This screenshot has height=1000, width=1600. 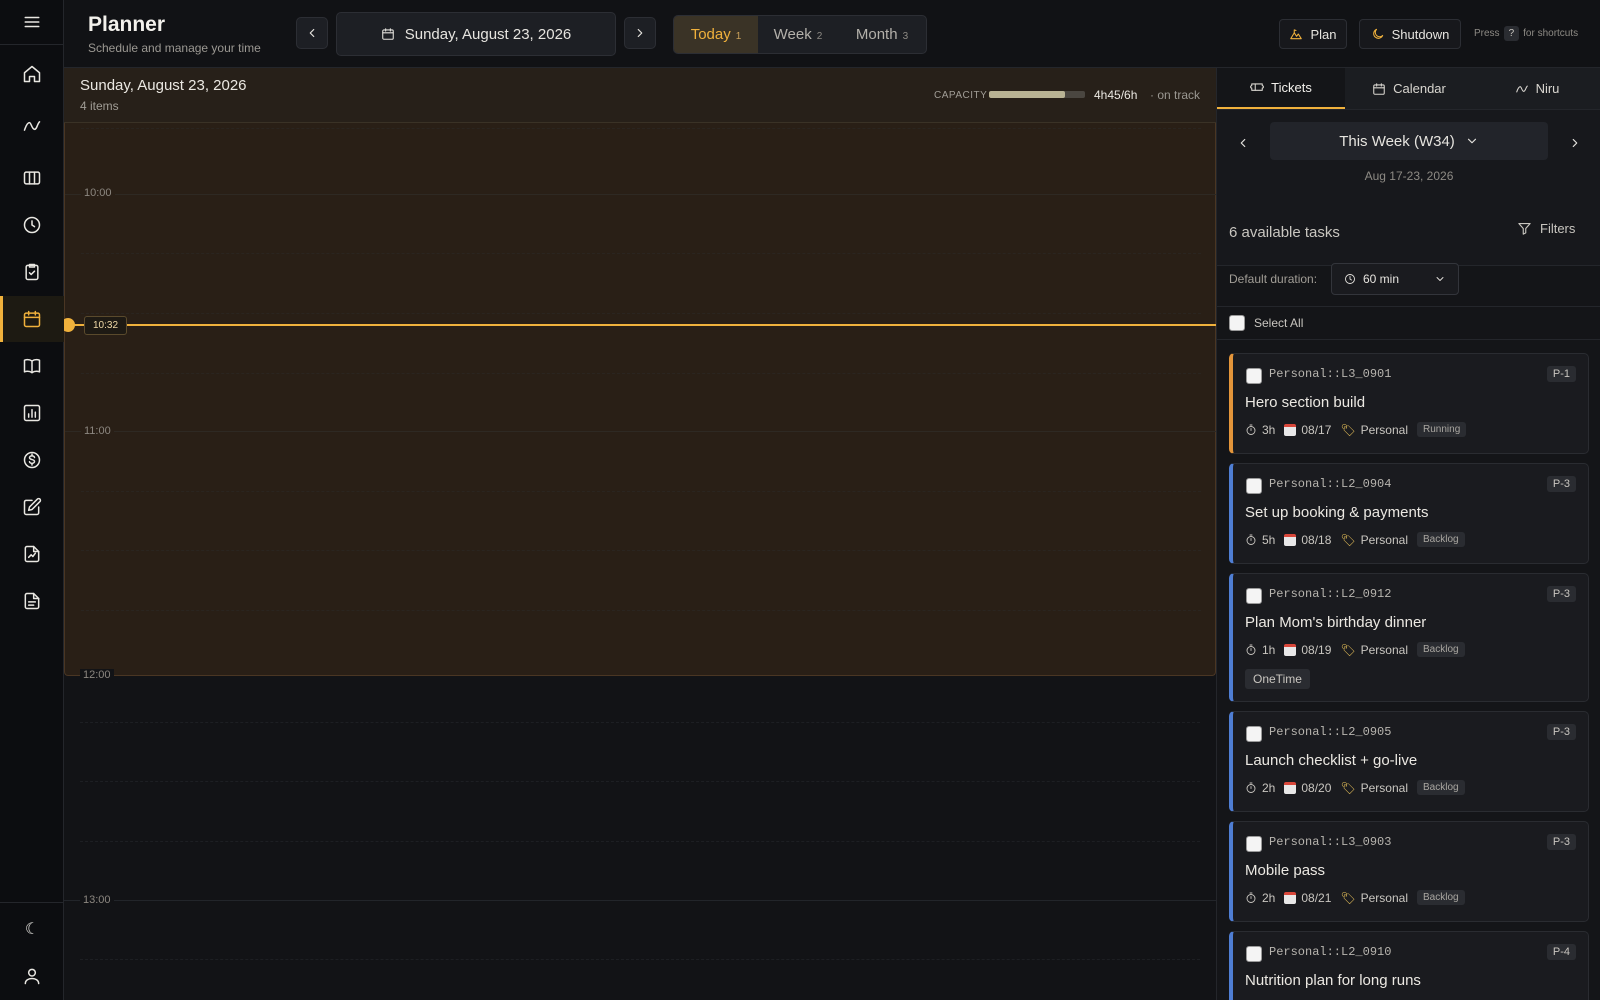 I want to click on date-picker-button: Sunday, August 23, 2026, so click(x=476, y=34).